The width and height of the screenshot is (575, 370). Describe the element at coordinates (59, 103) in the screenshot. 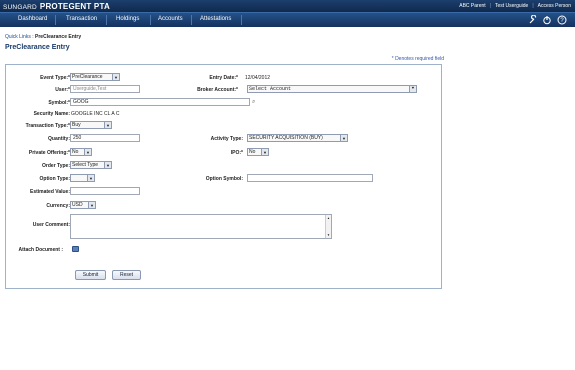

I see `symbol-label: Symbol:*` at that location.